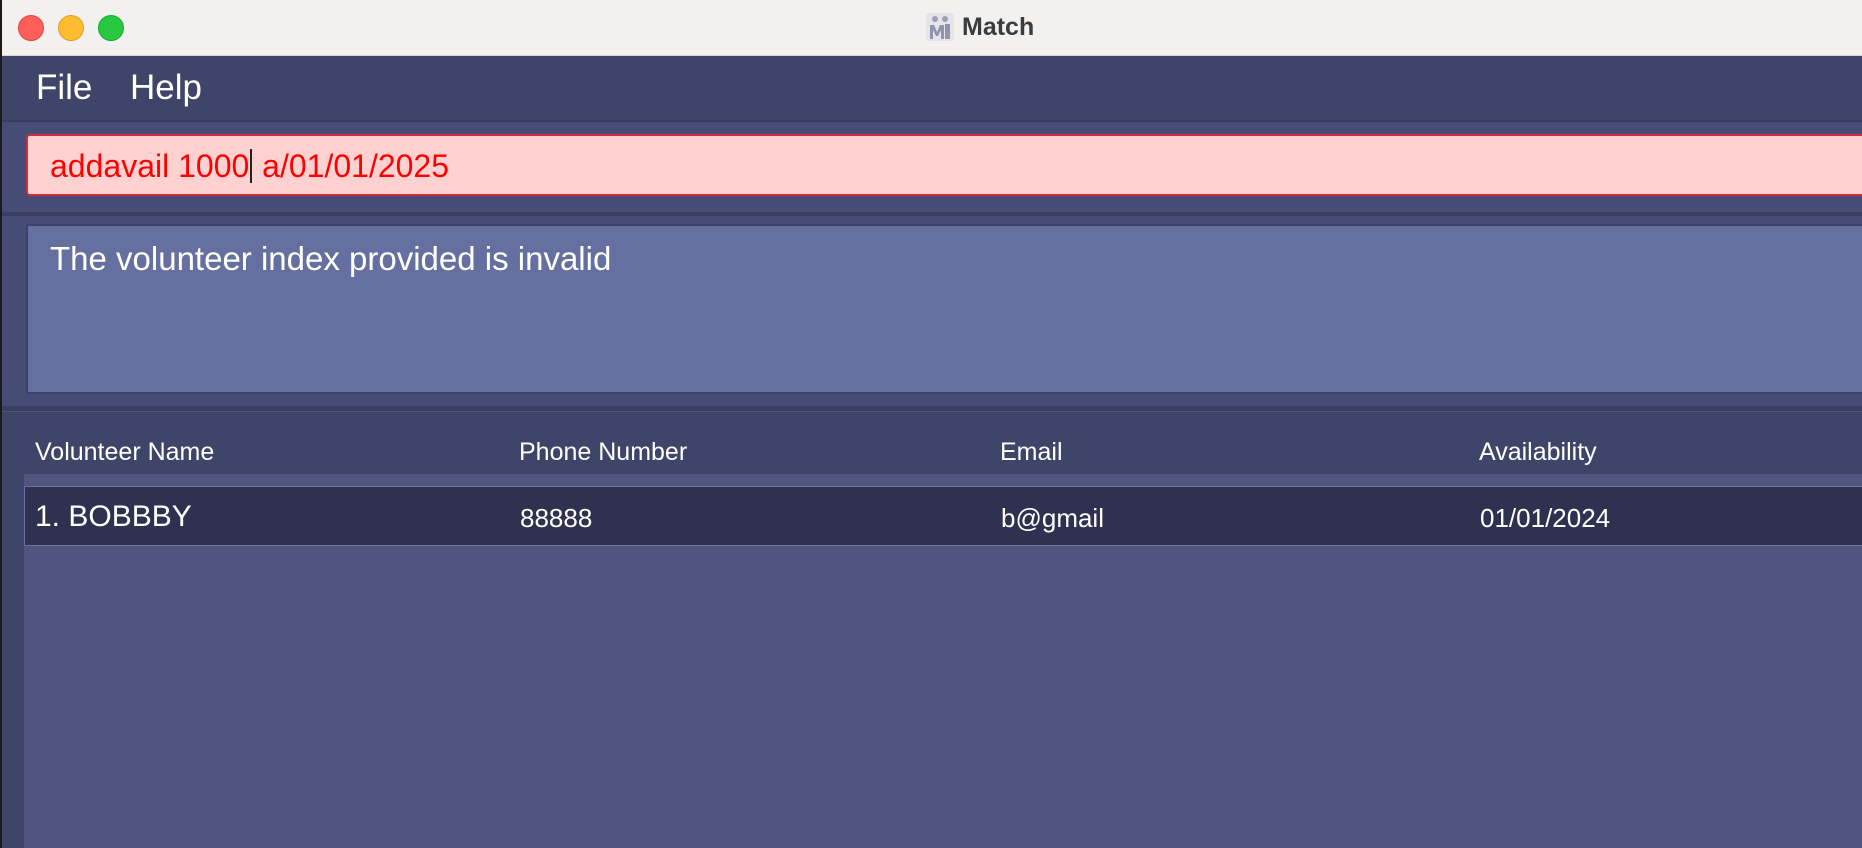  Describe the element at coordinates (998, 26) in the screenshot. I see `window-title: Match` at that location.